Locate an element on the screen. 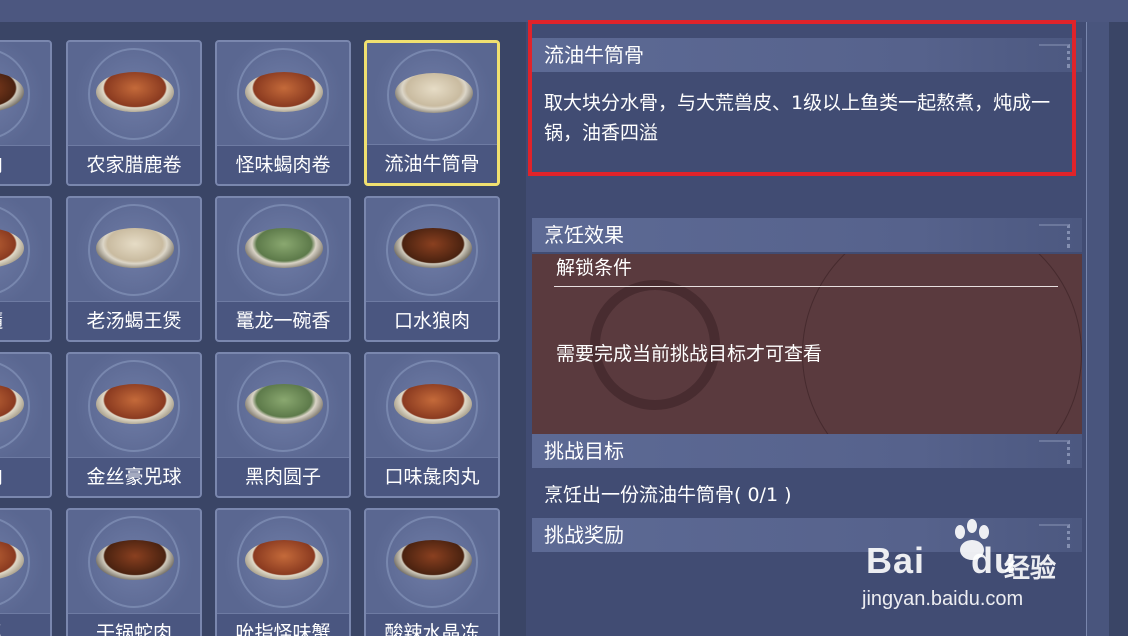 Image resolution: width=1128 pixels, height=636 pixels. dish-card: 黑肉圆子 is located at coordinates (283, 425).